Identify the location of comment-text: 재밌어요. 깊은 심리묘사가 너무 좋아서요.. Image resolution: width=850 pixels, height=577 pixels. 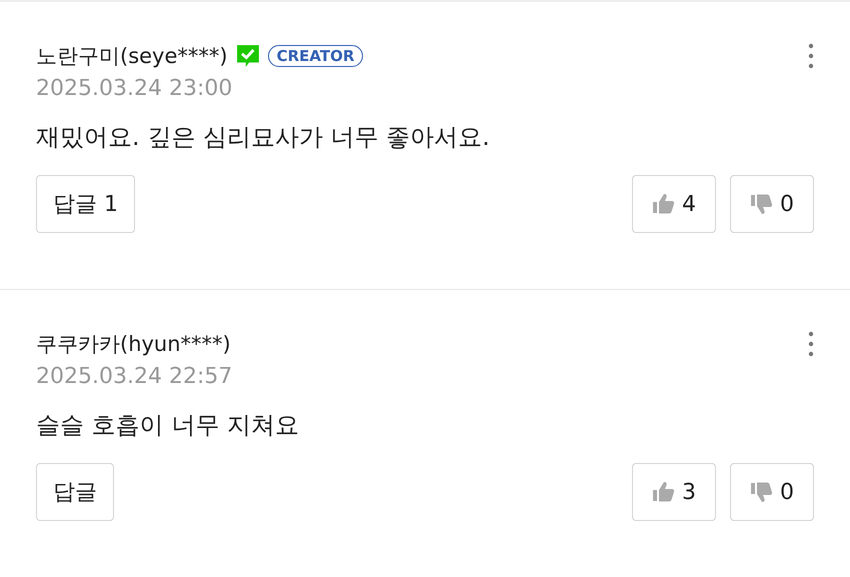
(263, 137).